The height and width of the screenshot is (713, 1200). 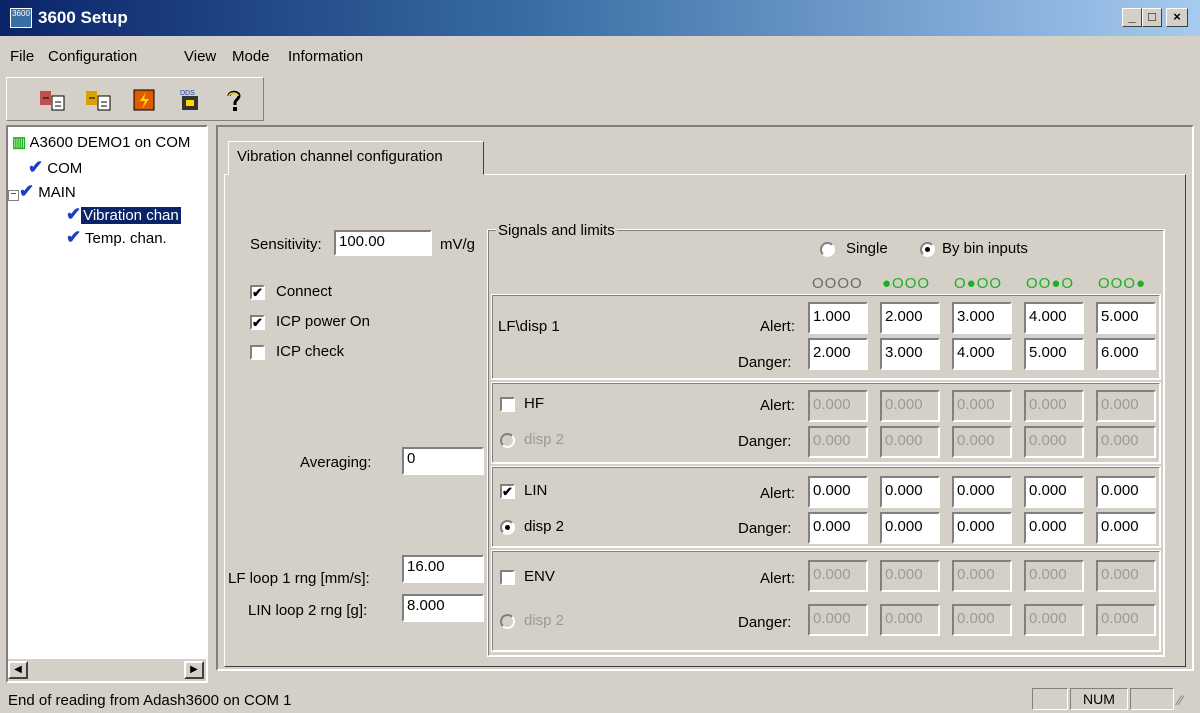 What do you see at coordinates (52, 100) in the screenshot?
I see `read-config-icon` at bounding box center [52, 100].